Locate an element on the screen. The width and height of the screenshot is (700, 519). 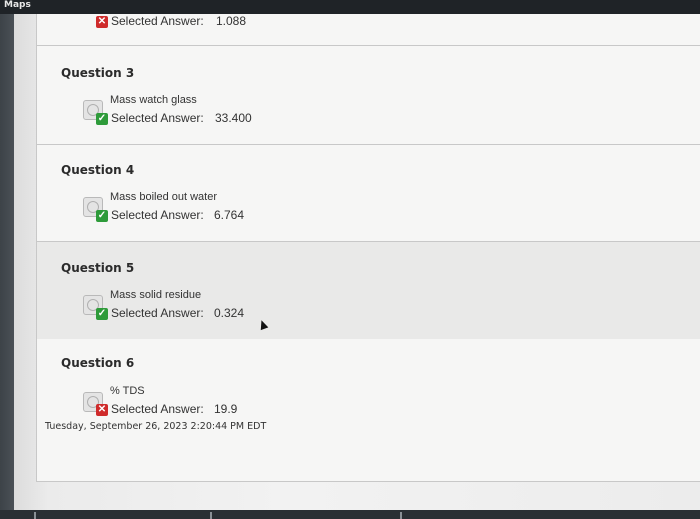
question-prompt: % TDS is located at coordinates (127, 391).